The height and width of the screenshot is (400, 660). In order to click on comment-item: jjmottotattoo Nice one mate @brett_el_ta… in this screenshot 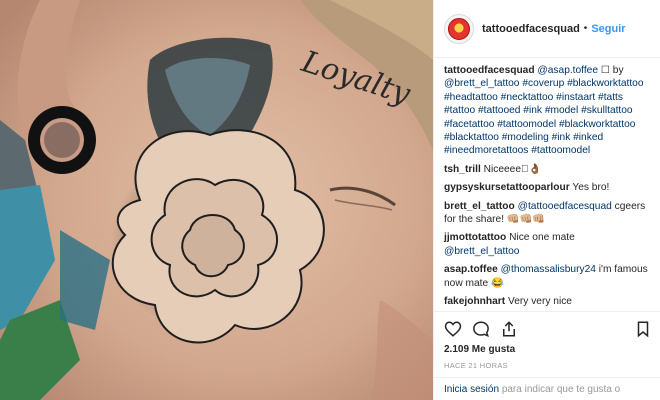, I will do `click(547, 244)`.